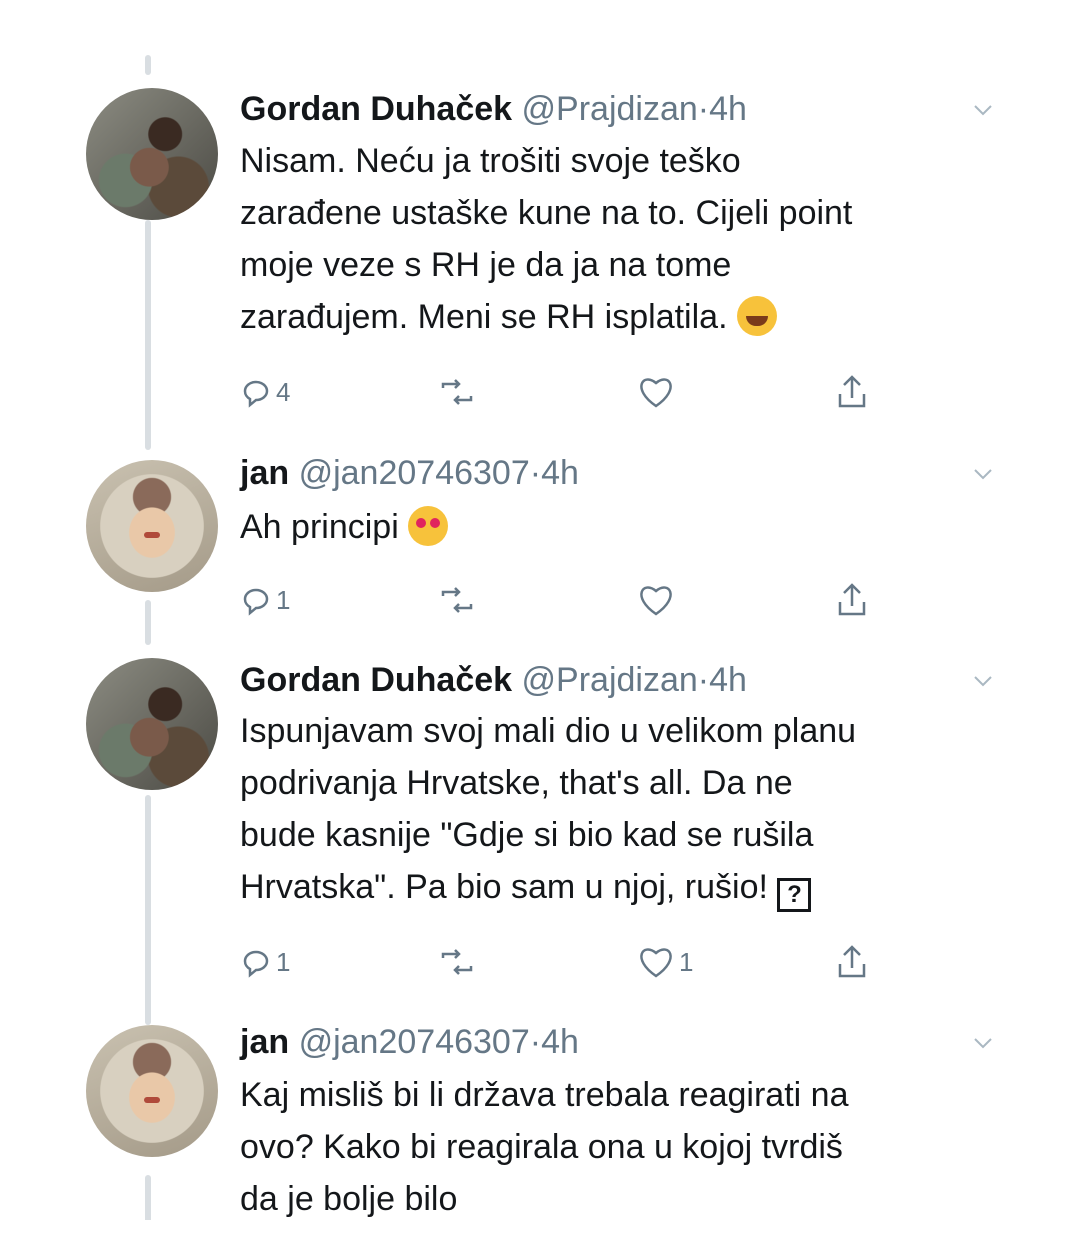 The width and height of the screenshot is (1080, 1240). Describe the element at coordinates (794, 895) in the screenshot. I see `unknown-glyph-box-icon: ?` at that location.